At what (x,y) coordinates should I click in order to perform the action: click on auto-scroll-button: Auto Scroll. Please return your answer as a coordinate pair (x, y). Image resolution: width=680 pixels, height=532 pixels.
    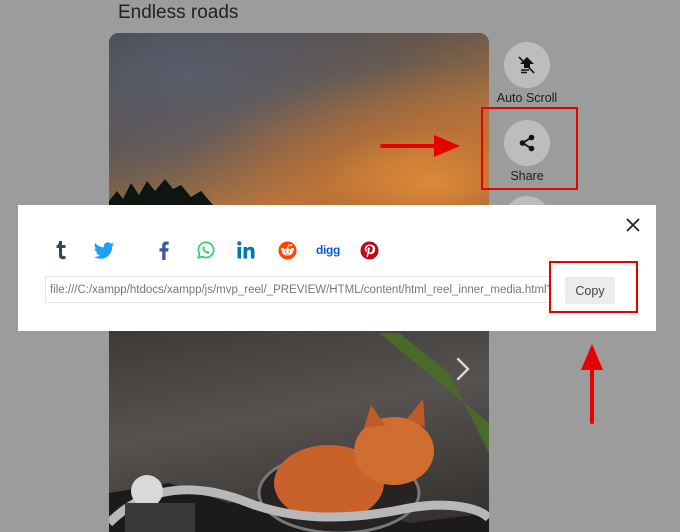
    Looking at the image, I should click on (527, 73).